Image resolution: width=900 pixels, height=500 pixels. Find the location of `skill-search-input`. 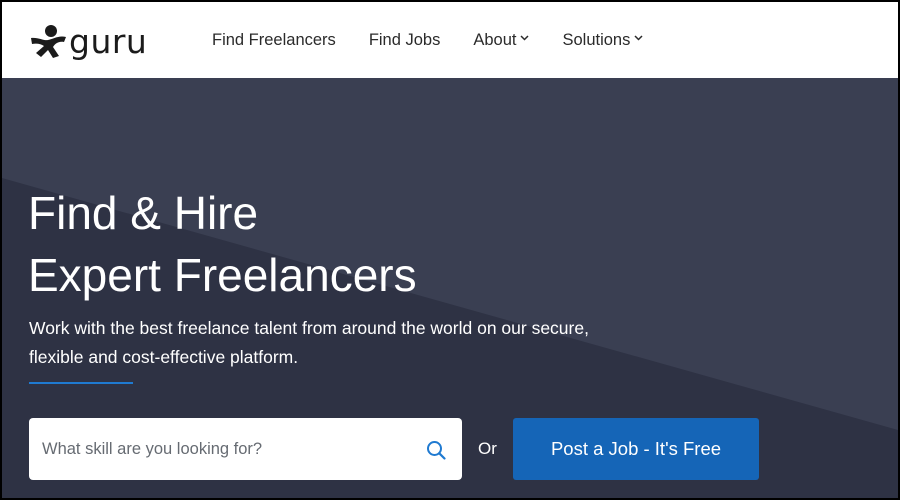

skill-search-input is located at coordinates (227, 449).